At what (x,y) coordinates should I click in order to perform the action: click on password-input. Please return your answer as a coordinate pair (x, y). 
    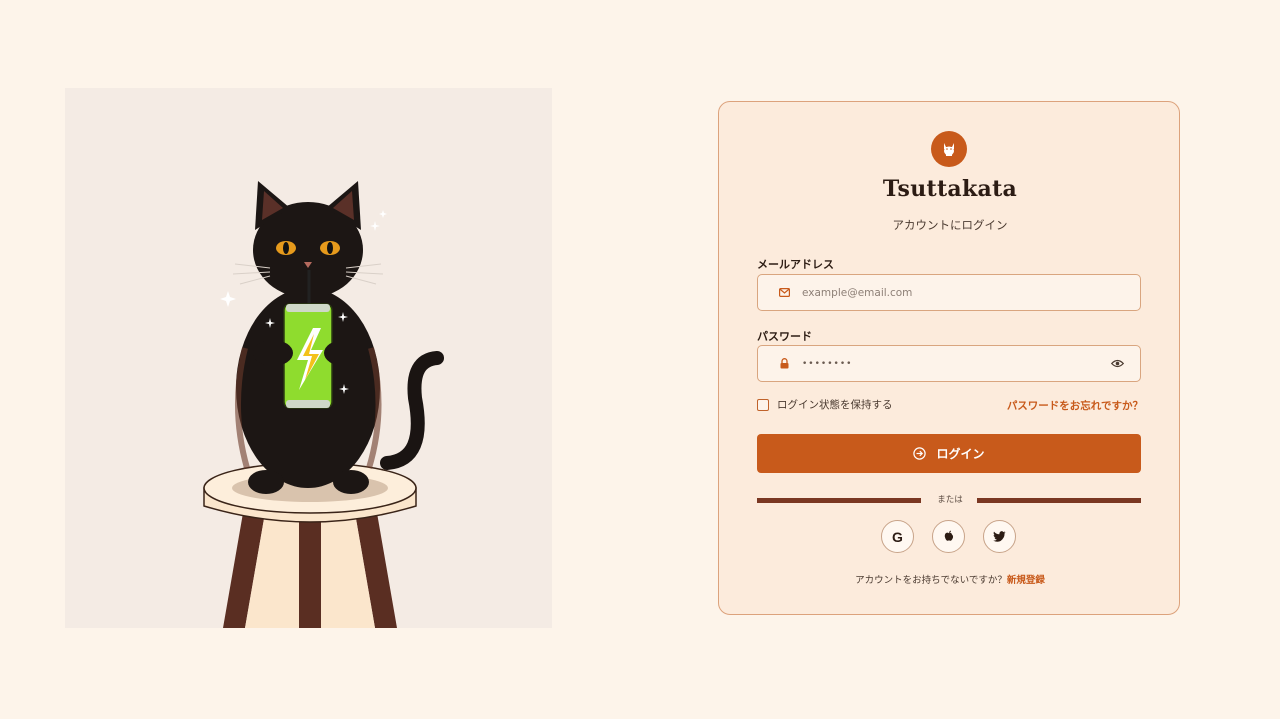
    Looking at the image, I should click on (950, 363).